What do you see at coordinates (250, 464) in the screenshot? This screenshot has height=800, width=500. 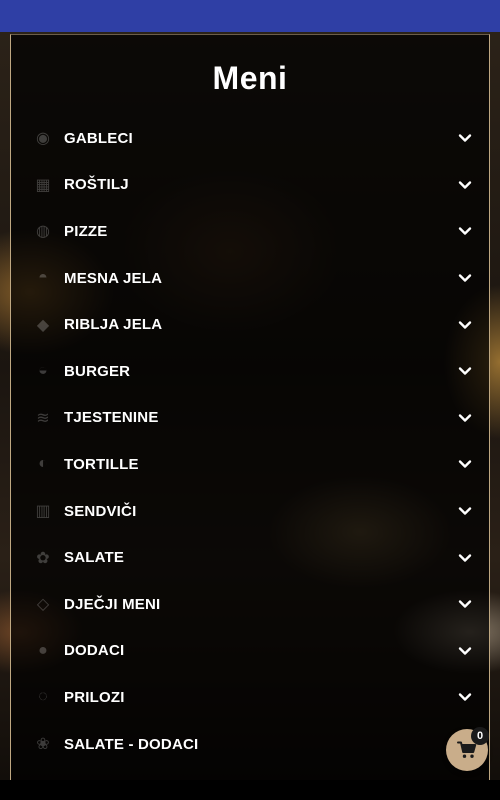 I see `menu-item-tortille: ◐ TORTILLE` at bounding box center [250, 464].